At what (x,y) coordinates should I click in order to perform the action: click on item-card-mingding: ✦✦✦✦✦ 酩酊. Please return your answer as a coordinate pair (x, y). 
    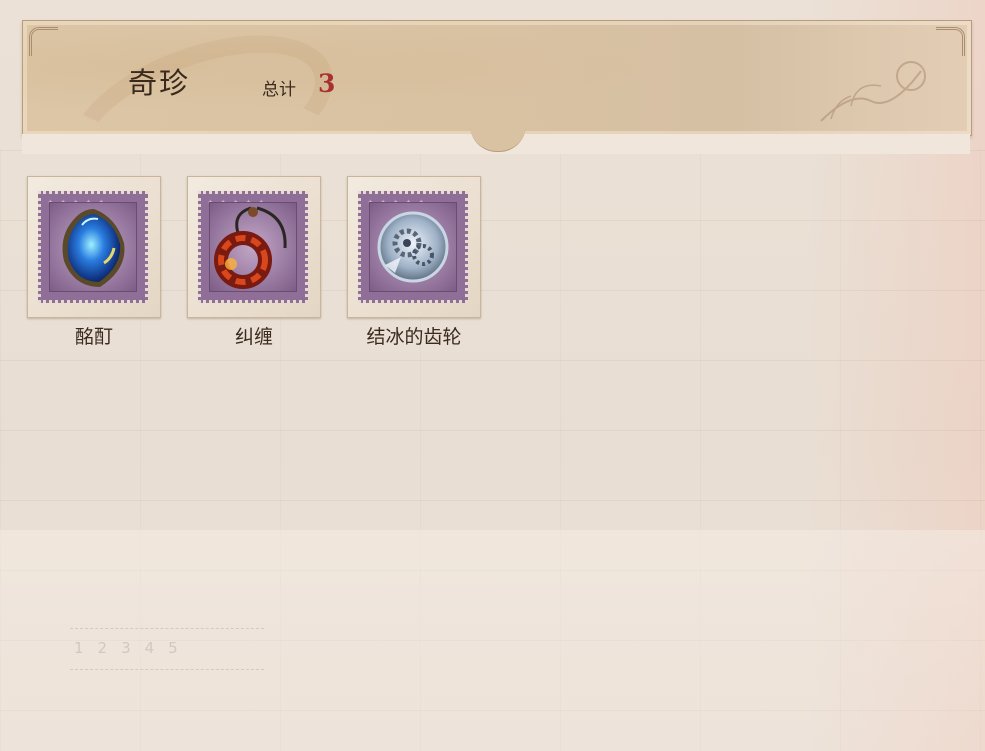
    Looking at the image, I should click on (94, 262).